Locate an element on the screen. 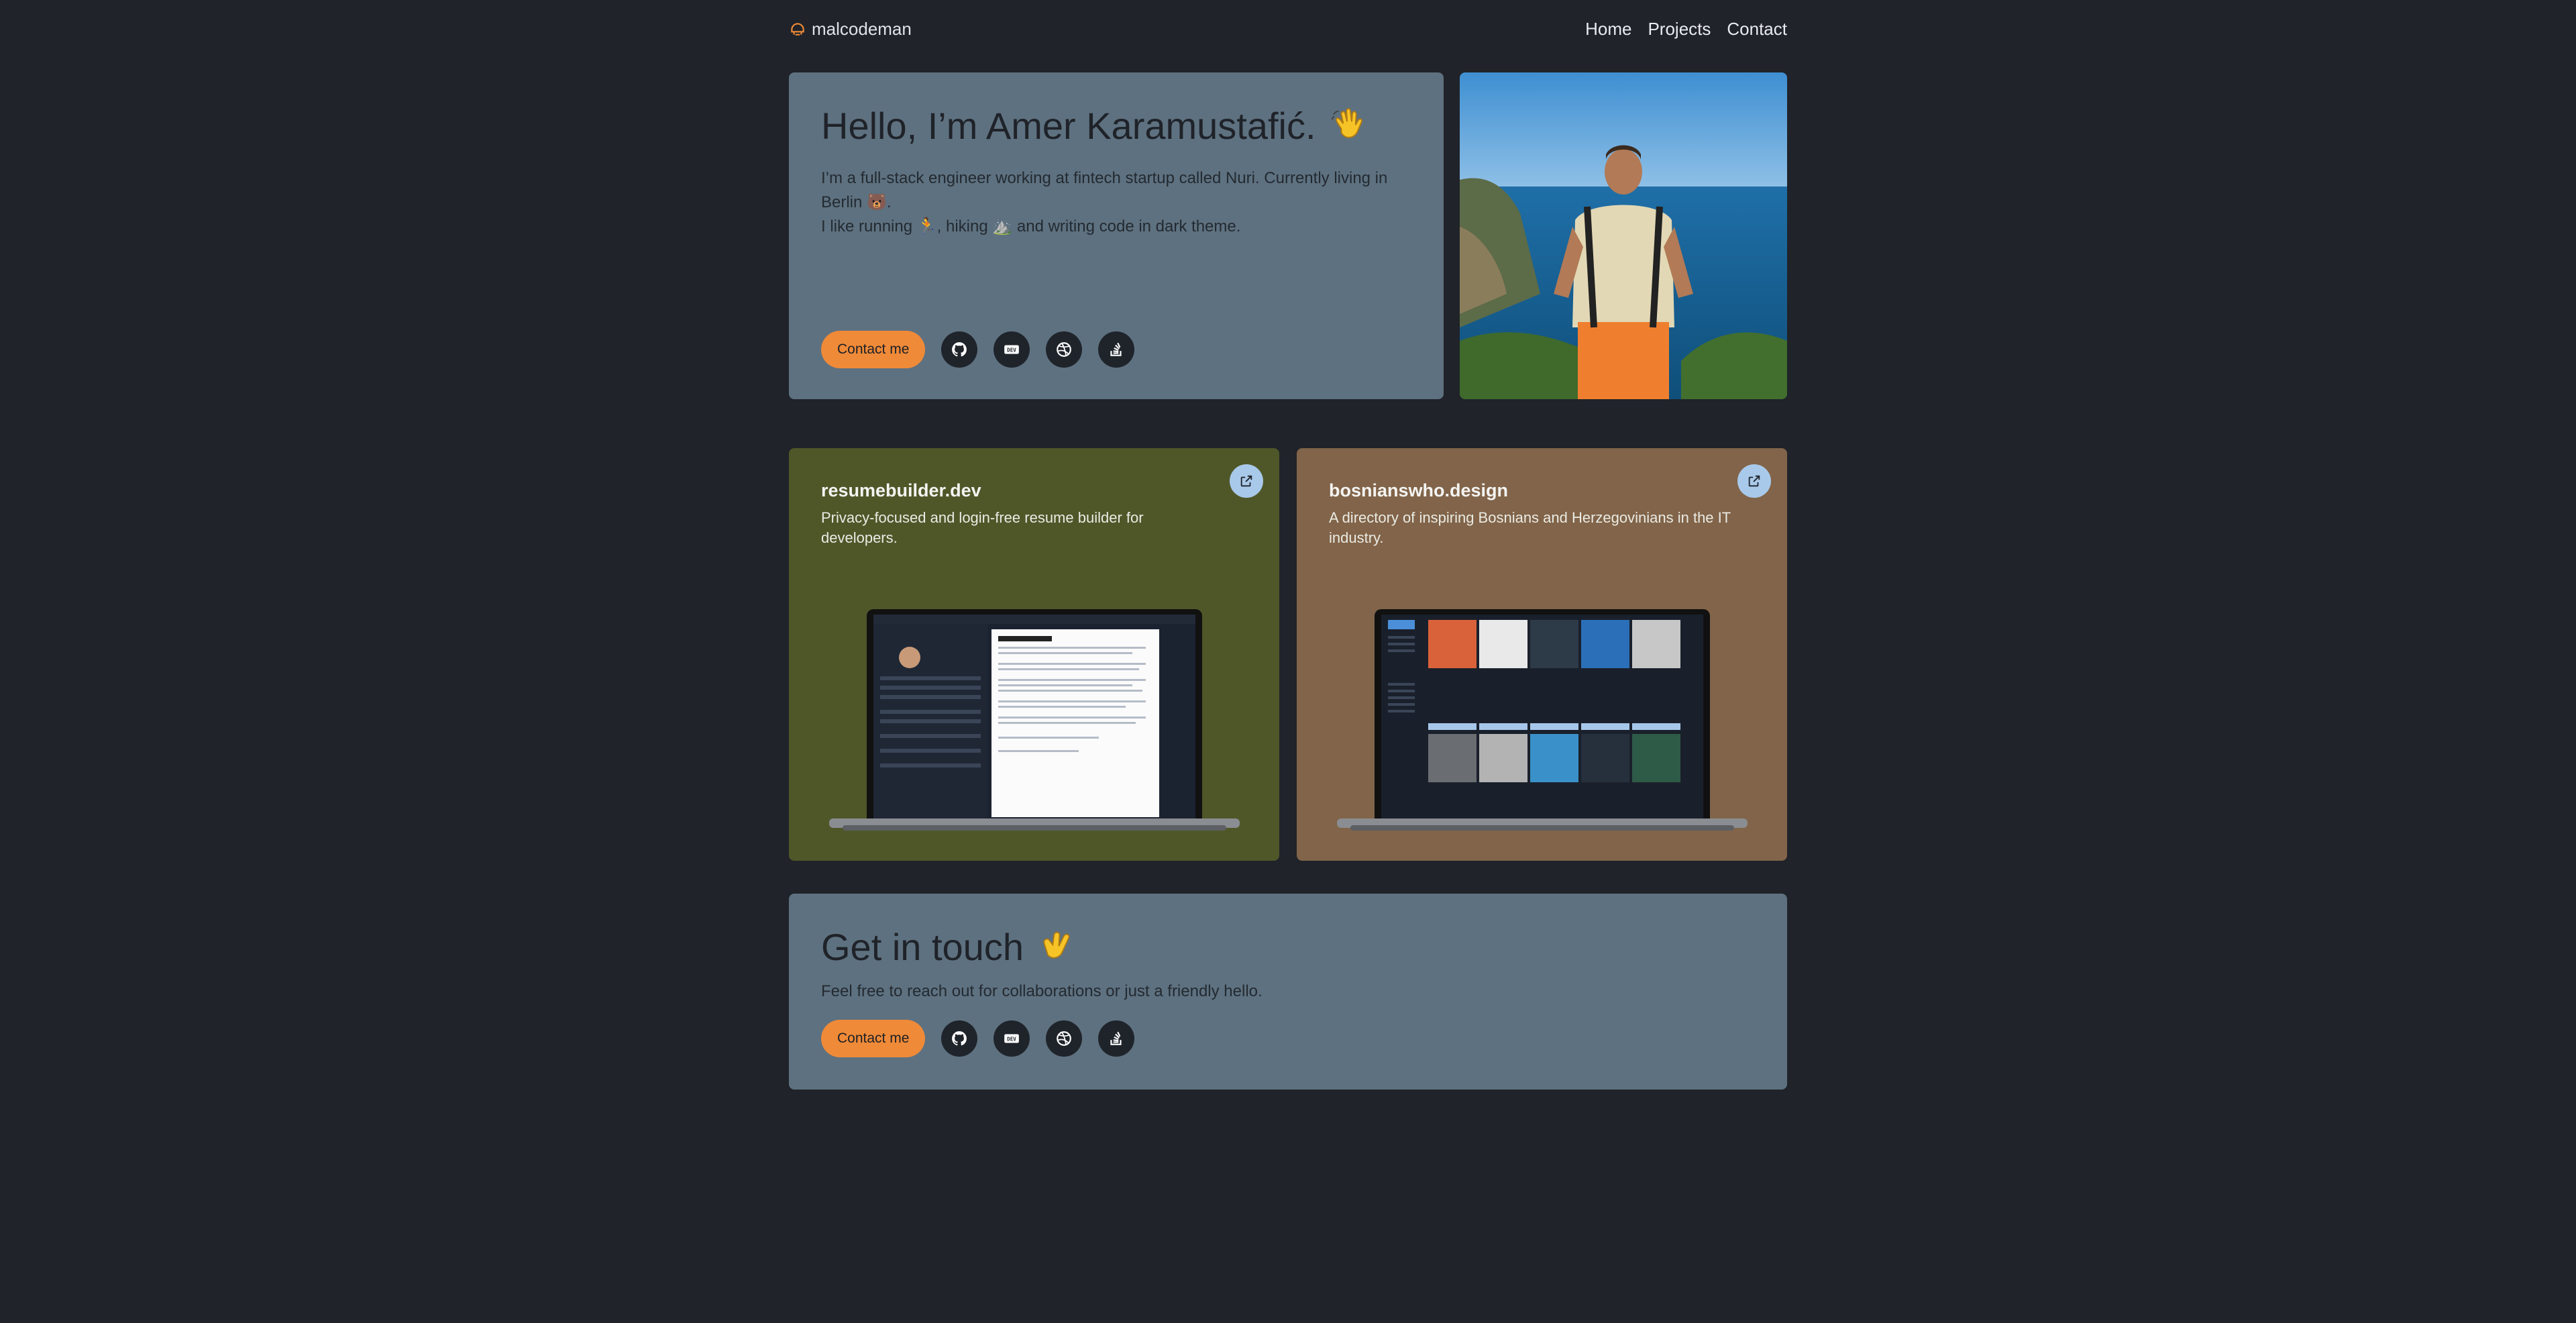 The image size is (2576, 1323). brand-name: malcodeman is located at coordinates (862, 28).